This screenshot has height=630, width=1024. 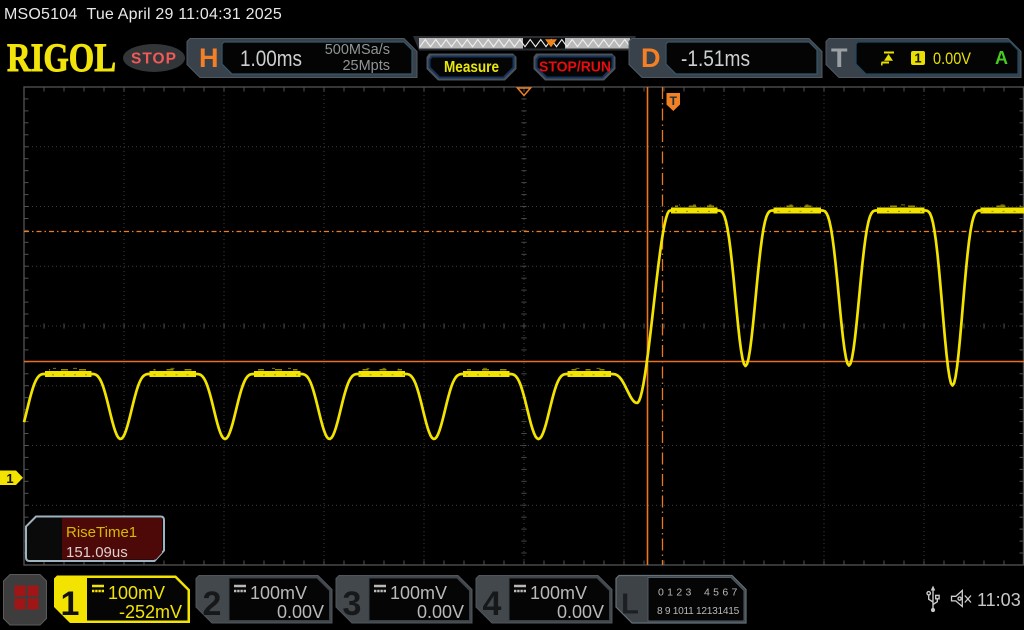 What do you see at coordinates (101, 532) in the screenshot?
I see `svg-text: RiseTime1` at bounding box center [101, 532].